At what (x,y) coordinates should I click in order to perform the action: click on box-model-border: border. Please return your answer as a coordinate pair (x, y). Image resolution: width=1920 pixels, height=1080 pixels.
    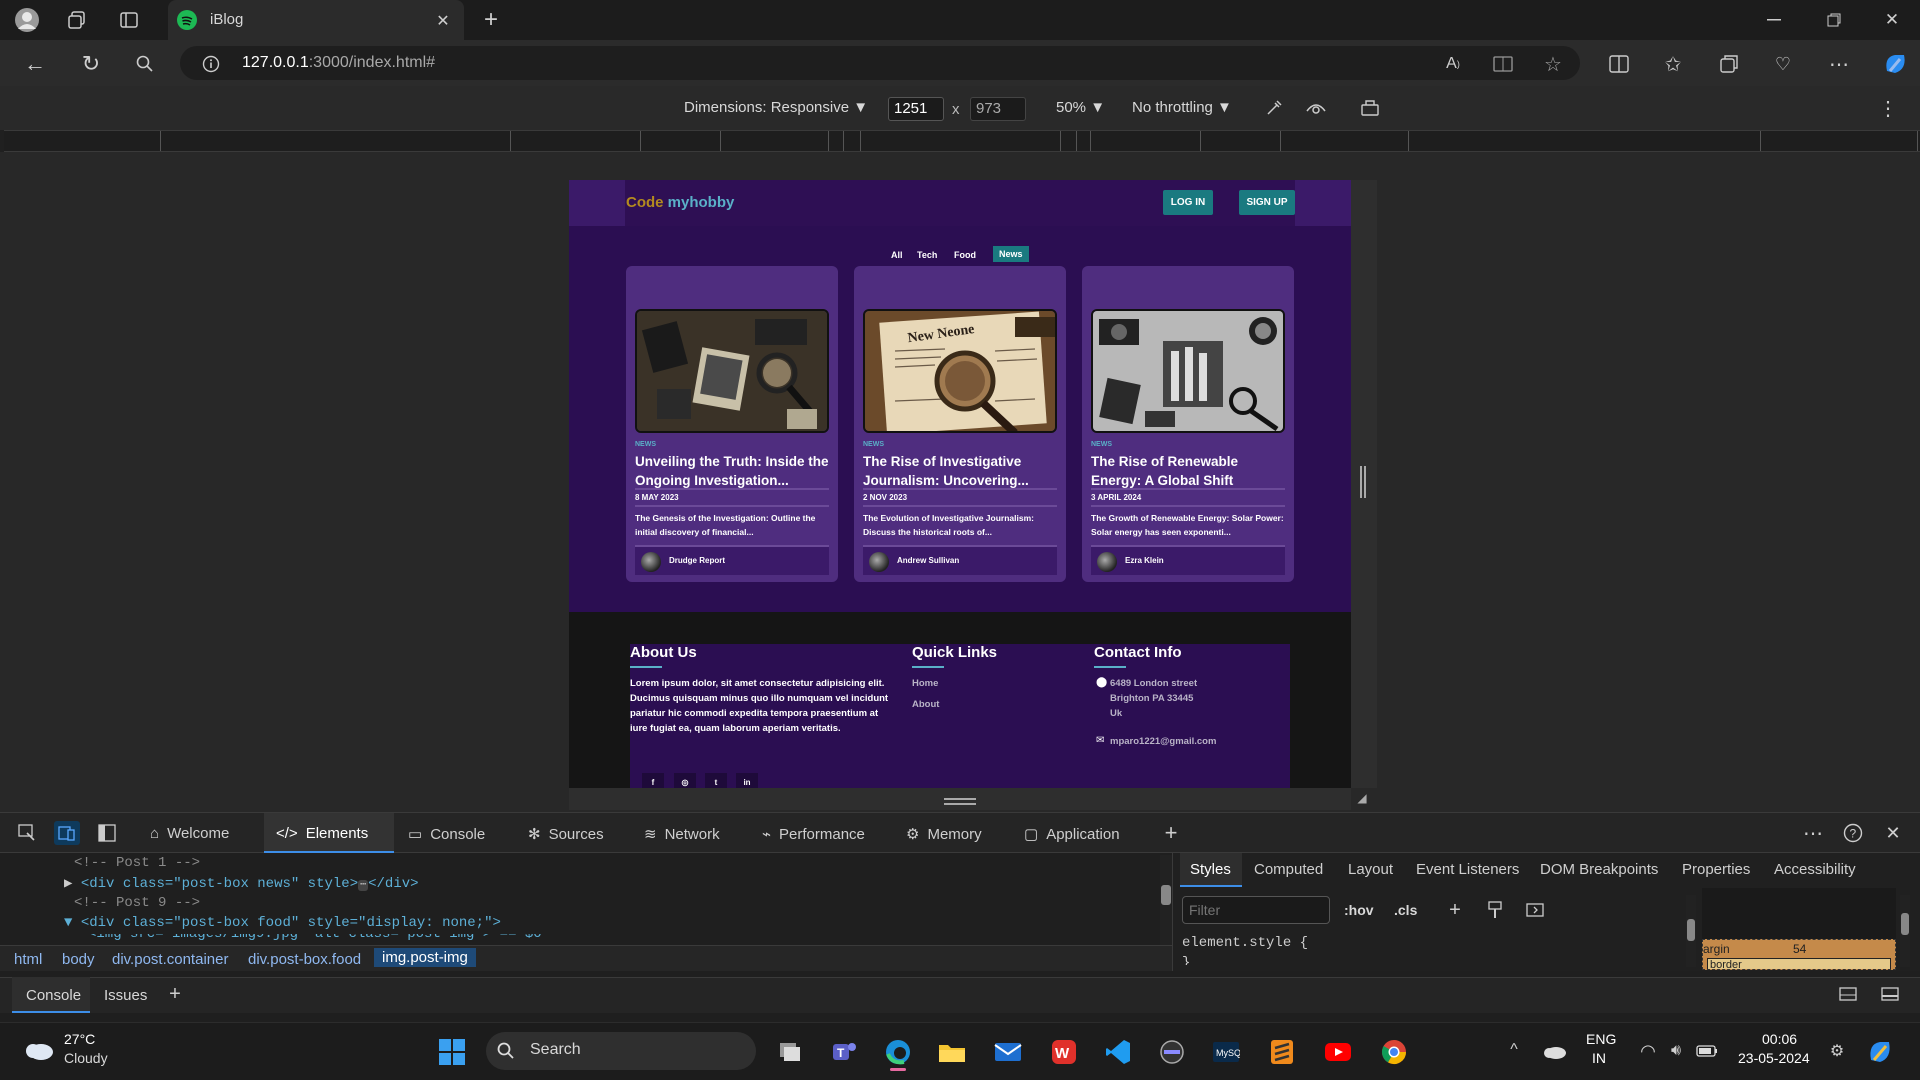
    Looking at the image, I should click on (1799, 963).